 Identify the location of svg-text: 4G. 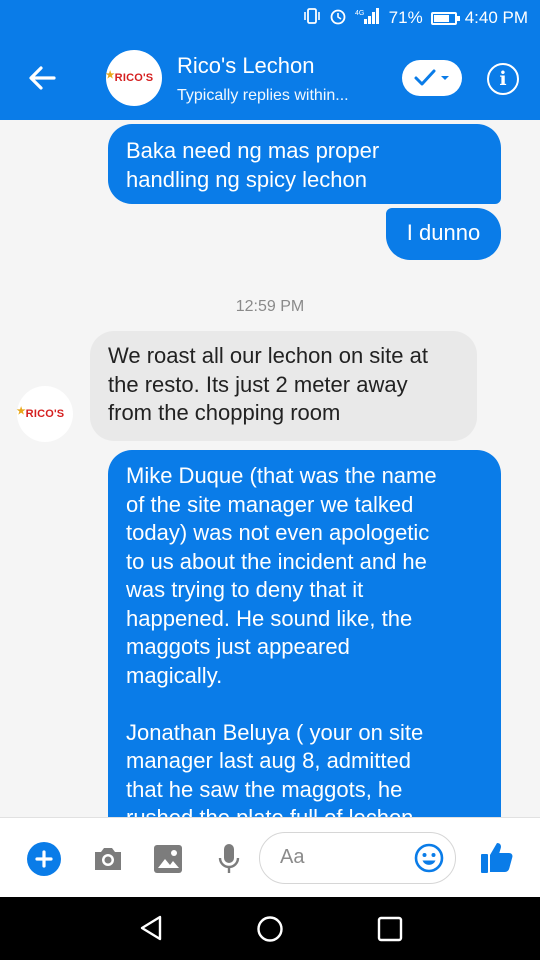
(359, 13).